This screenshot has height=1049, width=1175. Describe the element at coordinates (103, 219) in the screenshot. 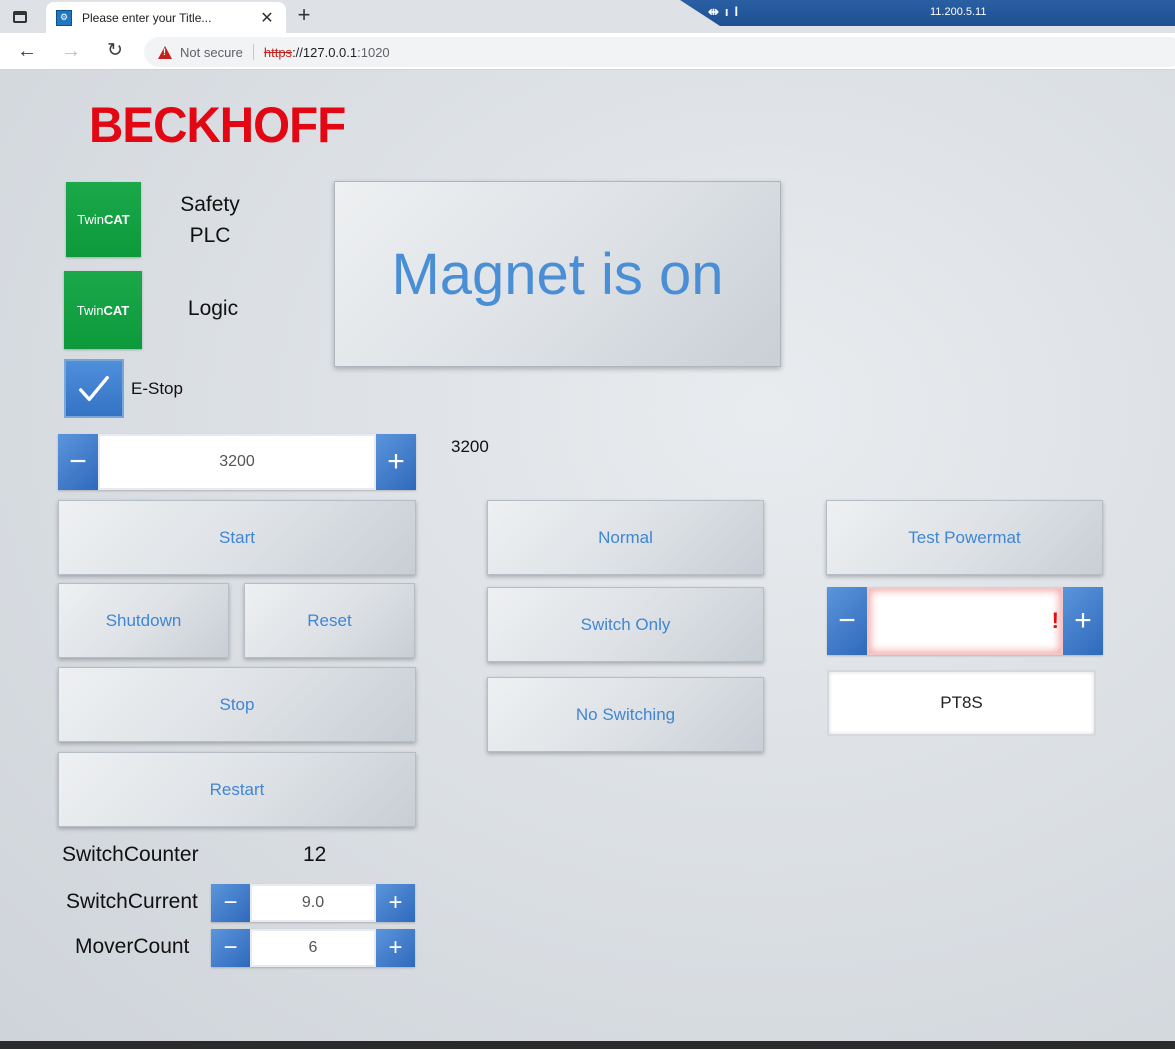

I see `twincat-safety-icon: TwinCAT` at that location.